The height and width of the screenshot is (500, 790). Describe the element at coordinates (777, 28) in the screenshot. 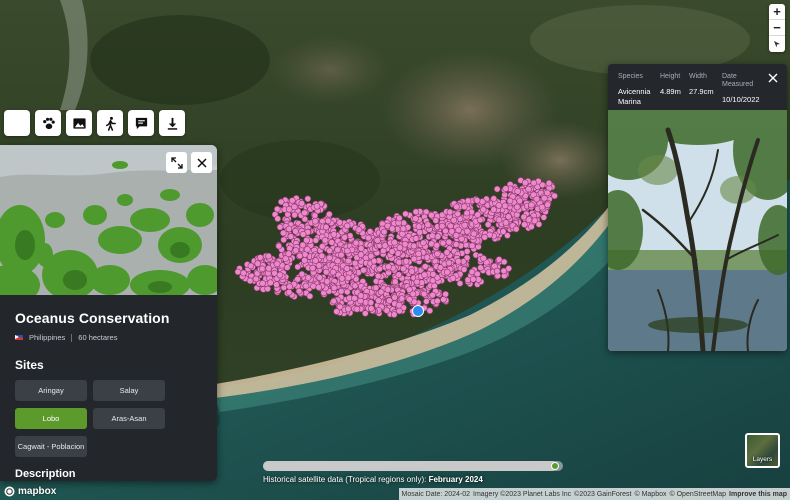

I see `zoom-out-button: −` at that location.